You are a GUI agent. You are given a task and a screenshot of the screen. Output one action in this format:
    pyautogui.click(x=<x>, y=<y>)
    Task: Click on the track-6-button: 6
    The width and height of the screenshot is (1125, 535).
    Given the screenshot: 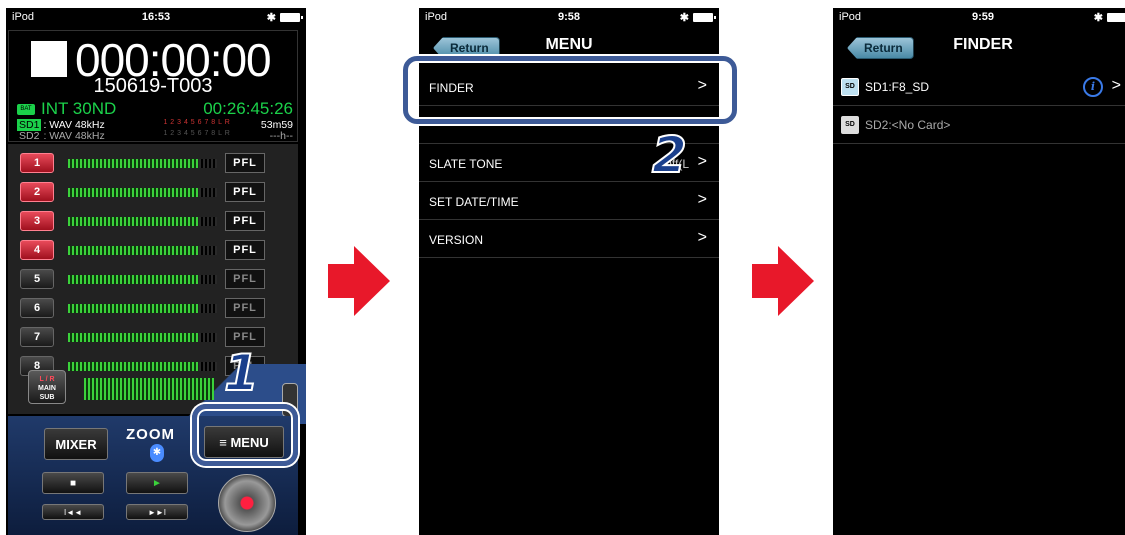 What is the action you would take?
    pyautogui.click(x=37, y=308)
    